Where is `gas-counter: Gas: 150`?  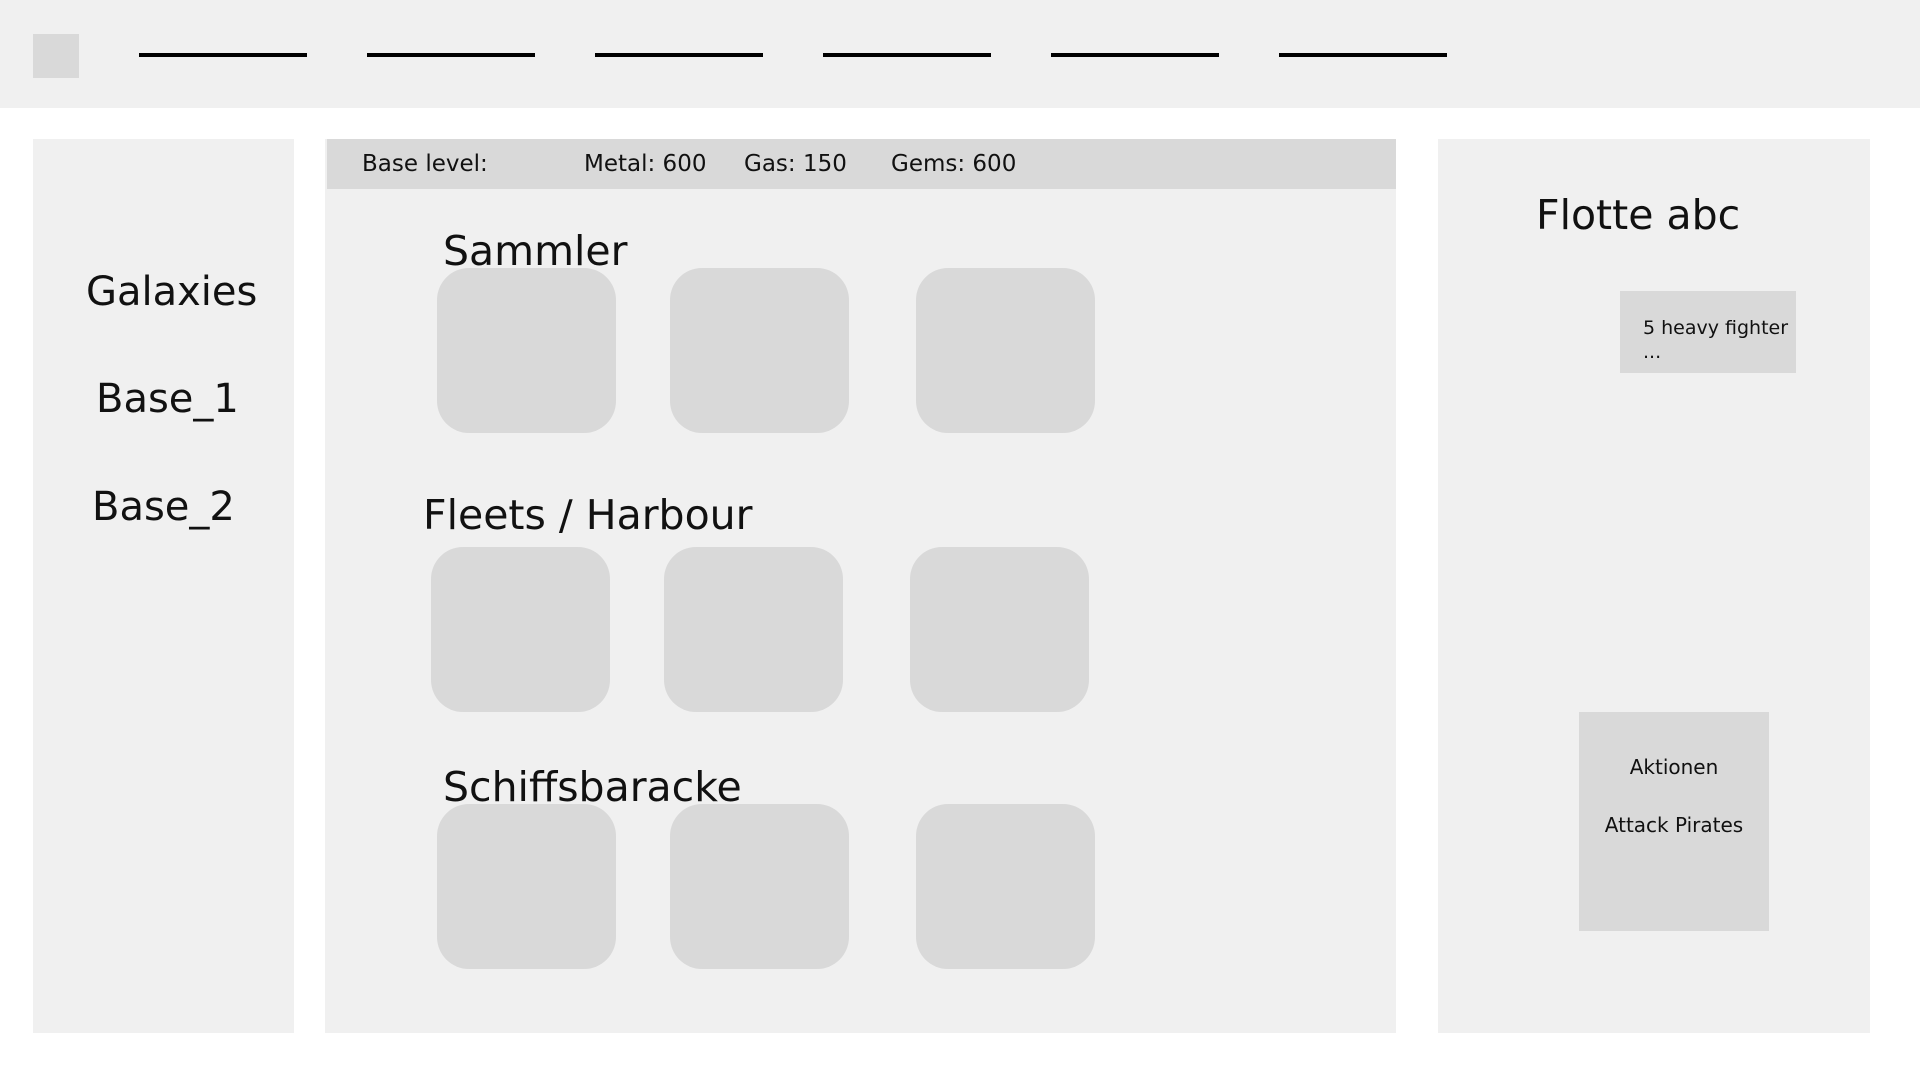 gas-counter: Gas: 150 is located at coordinates (795, 164).